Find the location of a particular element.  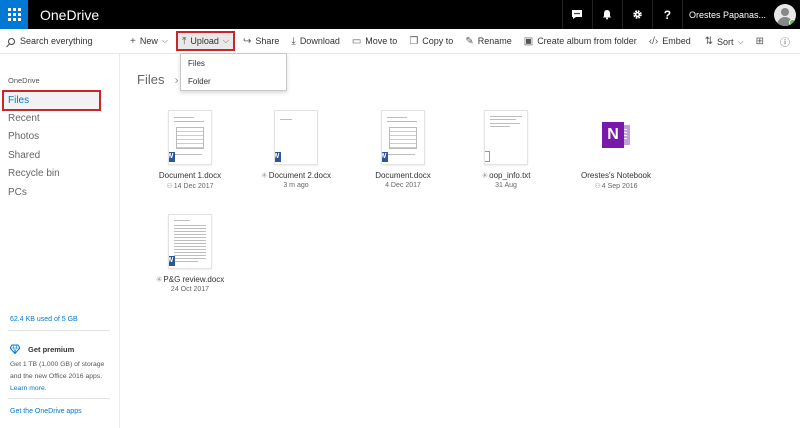

sidebar-item-recent: Recent is located at coordinates (63, 118).